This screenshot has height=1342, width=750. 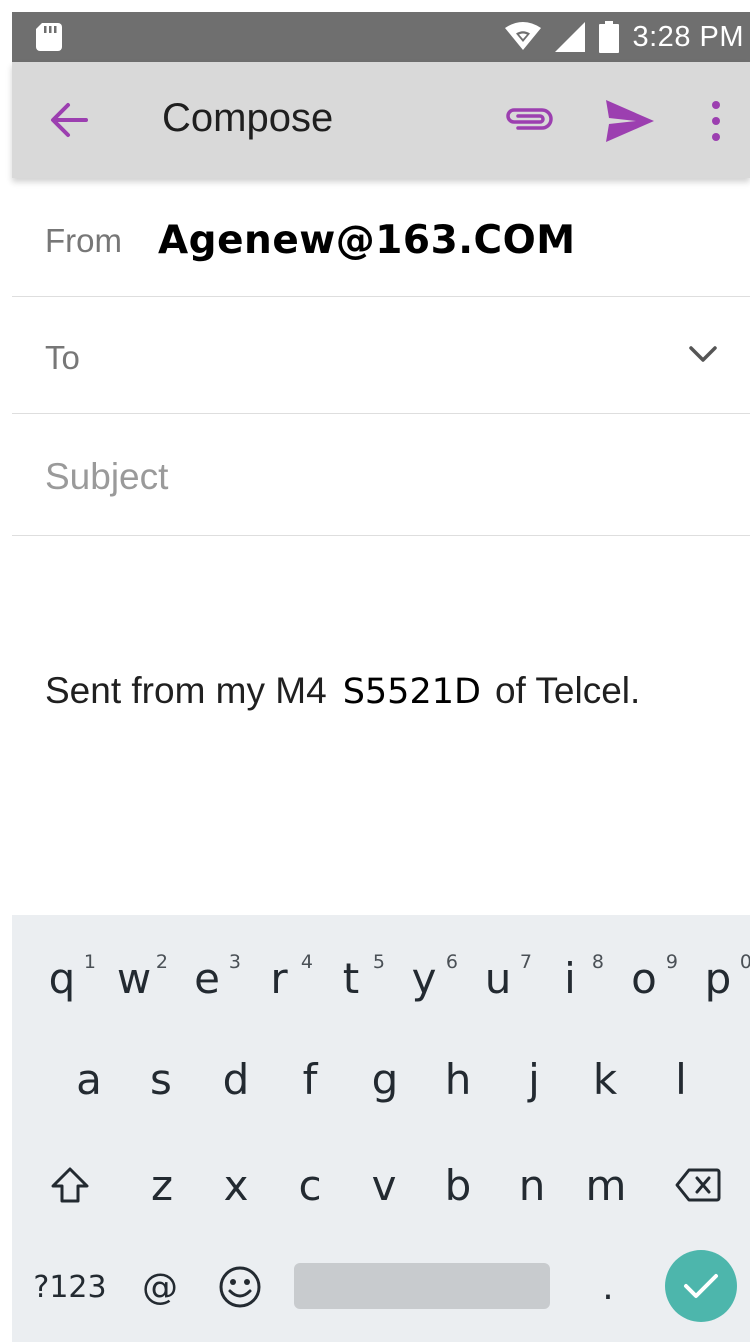 I want to click on key-label: e, so click(x=207, y=978).